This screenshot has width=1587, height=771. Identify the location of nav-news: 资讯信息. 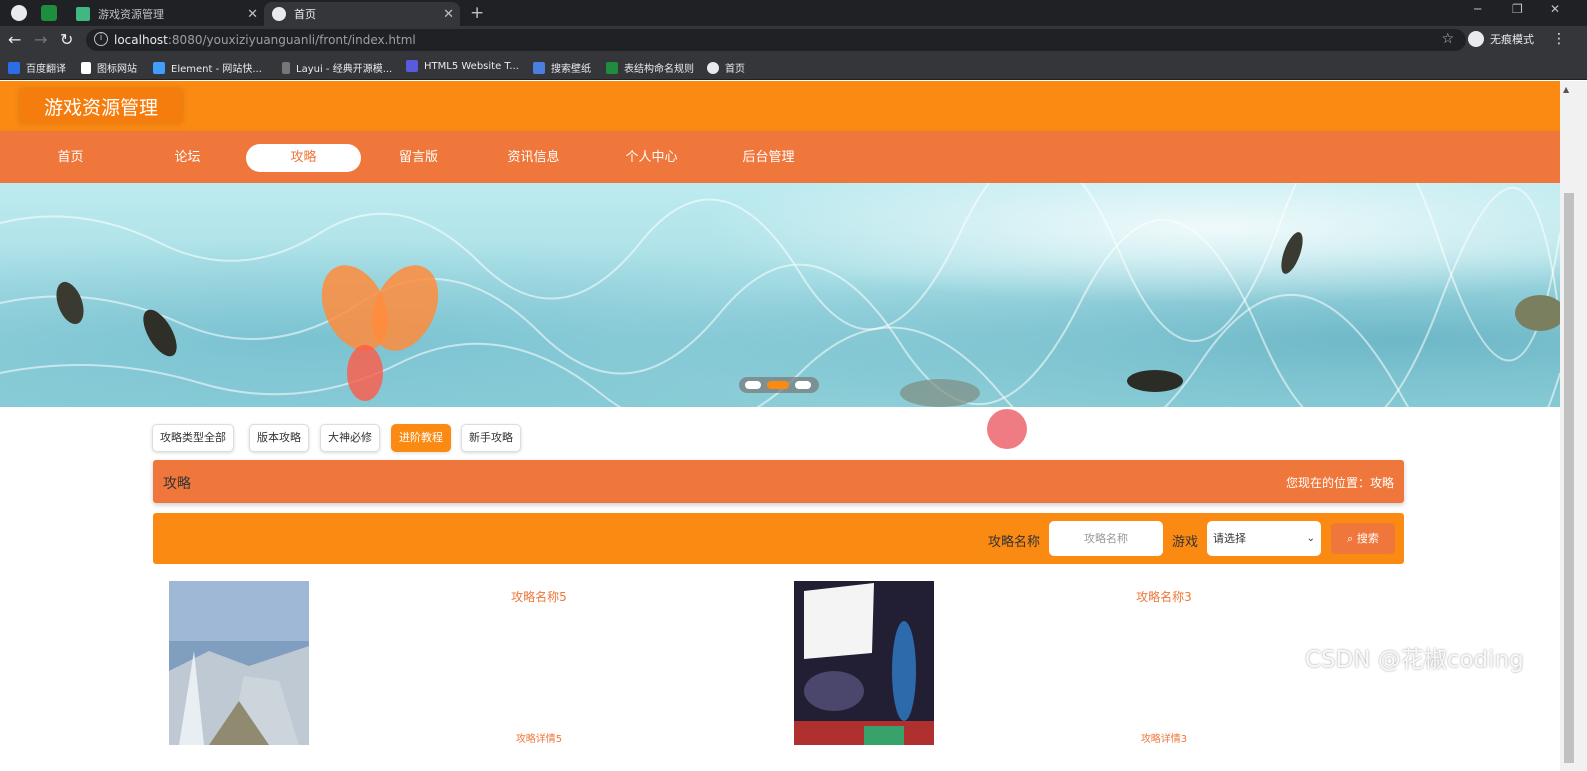
(533, 158).